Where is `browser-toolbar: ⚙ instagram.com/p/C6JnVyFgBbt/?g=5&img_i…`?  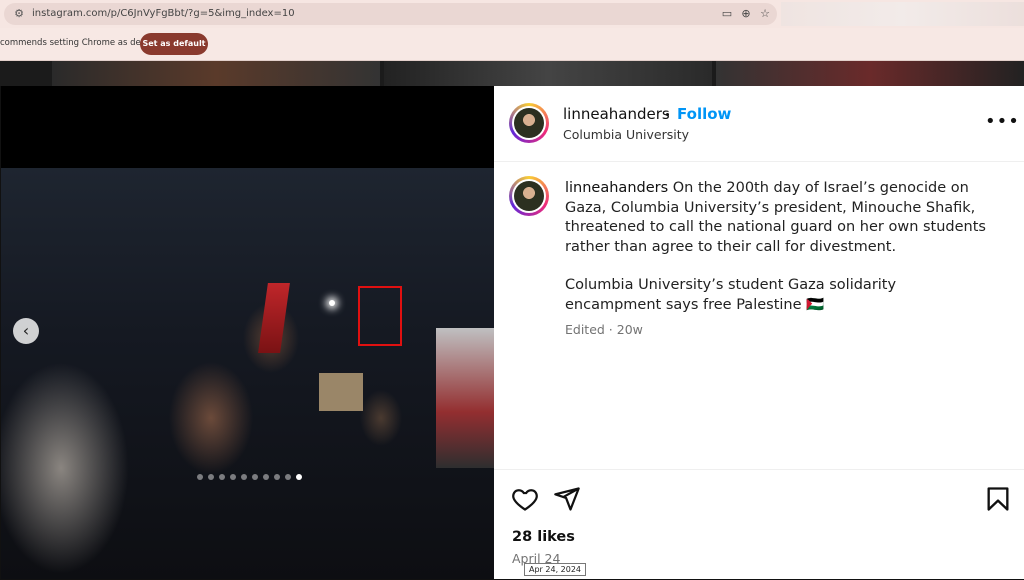
browser-toolbar: ⚙ instagram.com/p/C6JnVyFgBbt/?g=5&img_i… is located at coordinates (512, 14).